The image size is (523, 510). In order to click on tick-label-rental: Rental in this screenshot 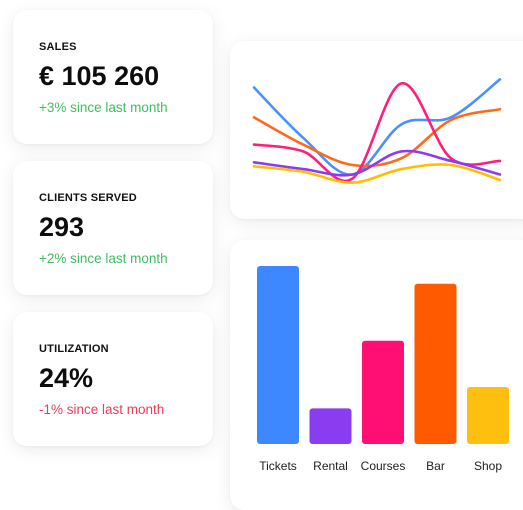, I will do `click(330, 466)`.